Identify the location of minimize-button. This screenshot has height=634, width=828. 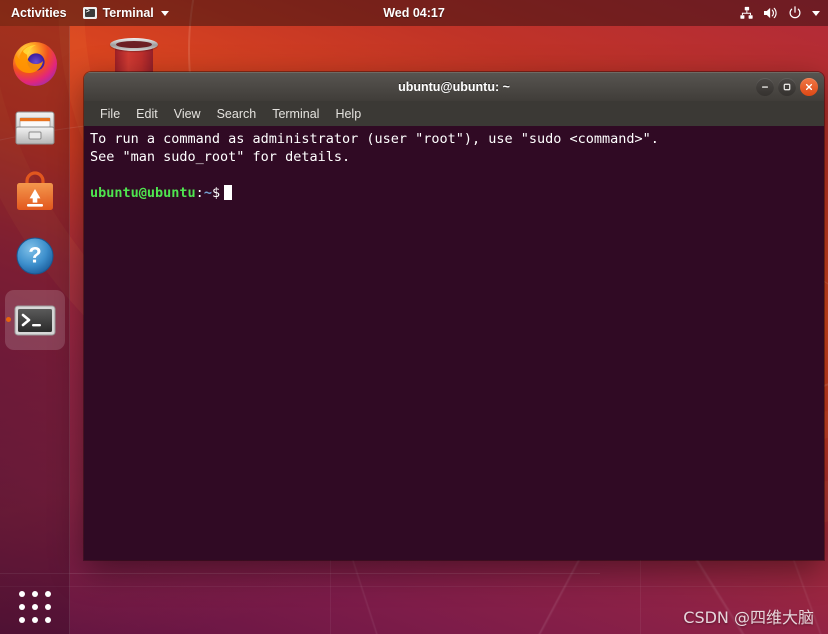
(765, 87).